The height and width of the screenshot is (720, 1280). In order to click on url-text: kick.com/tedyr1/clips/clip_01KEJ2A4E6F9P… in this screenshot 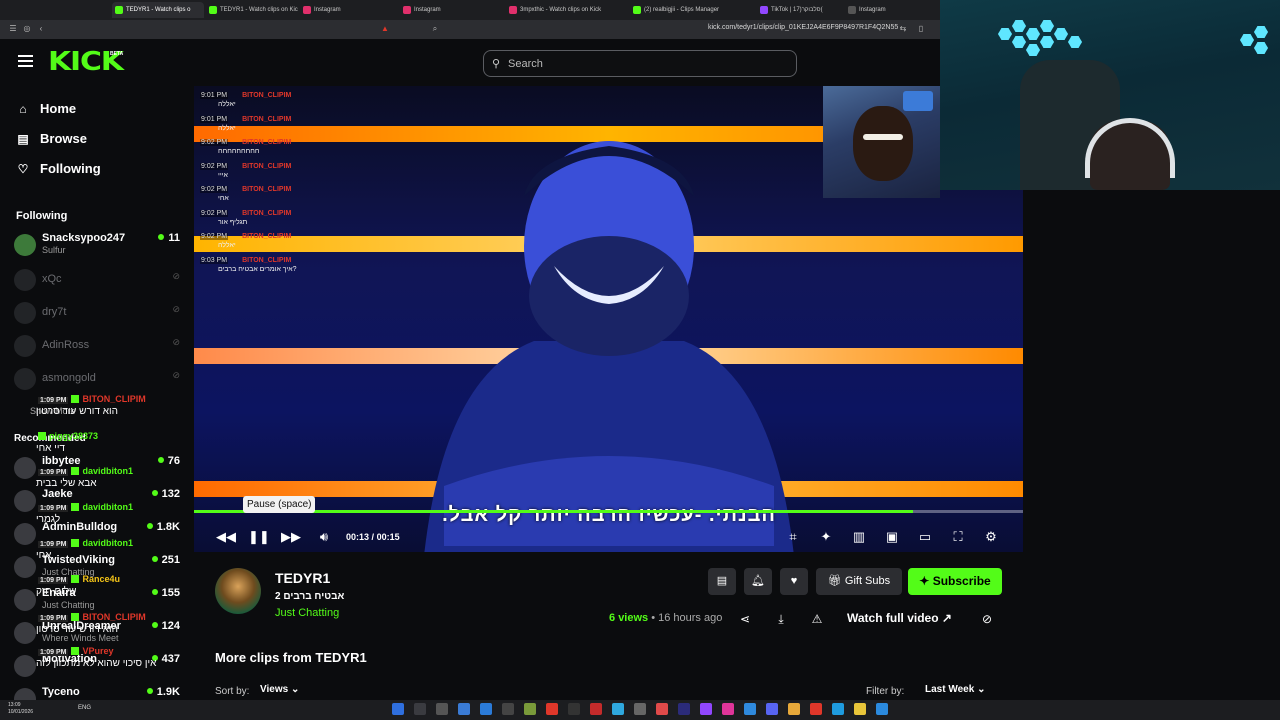, I will do `click(803, 27)`.